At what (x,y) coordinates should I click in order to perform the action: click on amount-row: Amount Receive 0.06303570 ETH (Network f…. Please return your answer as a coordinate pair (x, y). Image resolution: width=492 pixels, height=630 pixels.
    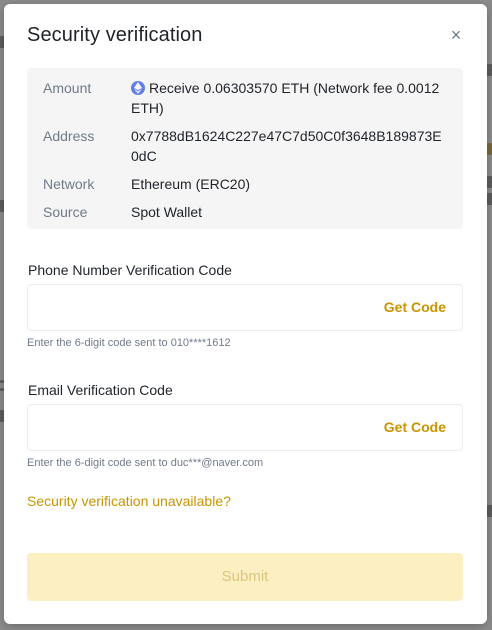
    Looking at the image, I should click on (245, 98).